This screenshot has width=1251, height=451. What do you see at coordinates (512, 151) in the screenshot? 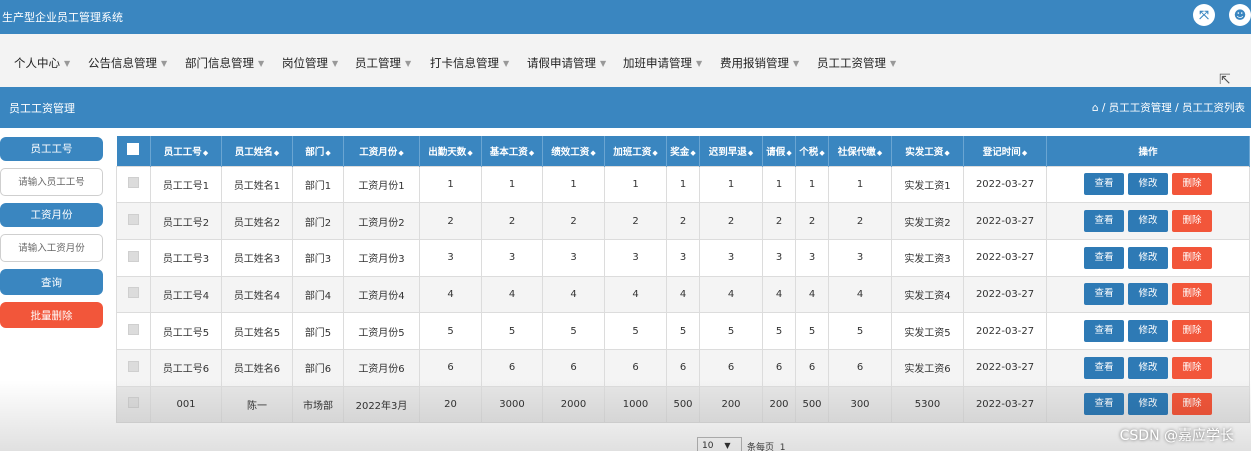
I see `column-header: 基本工资◆` at bounding box center [512, 151].